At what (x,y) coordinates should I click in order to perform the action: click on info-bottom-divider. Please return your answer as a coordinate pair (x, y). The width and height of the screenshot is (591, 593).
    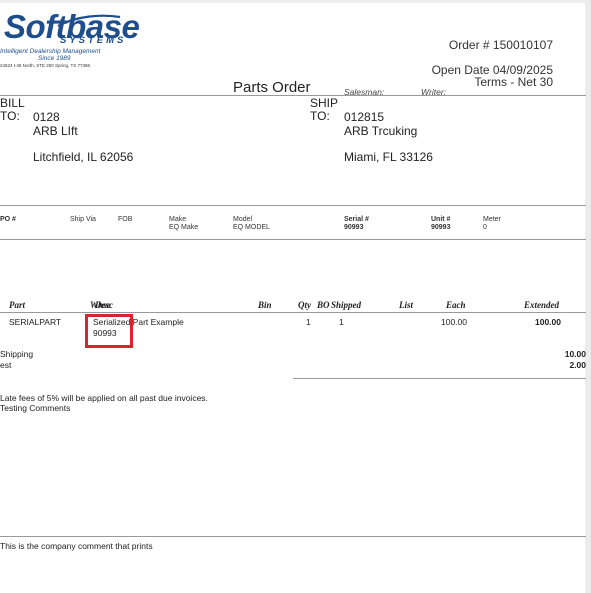
    Looking at the image, I should click on (293, 239).